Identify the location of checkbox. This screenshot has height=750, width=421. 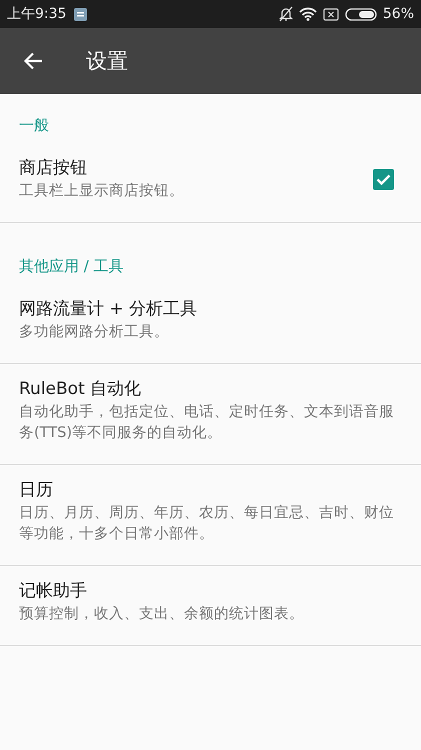
(383, 179).